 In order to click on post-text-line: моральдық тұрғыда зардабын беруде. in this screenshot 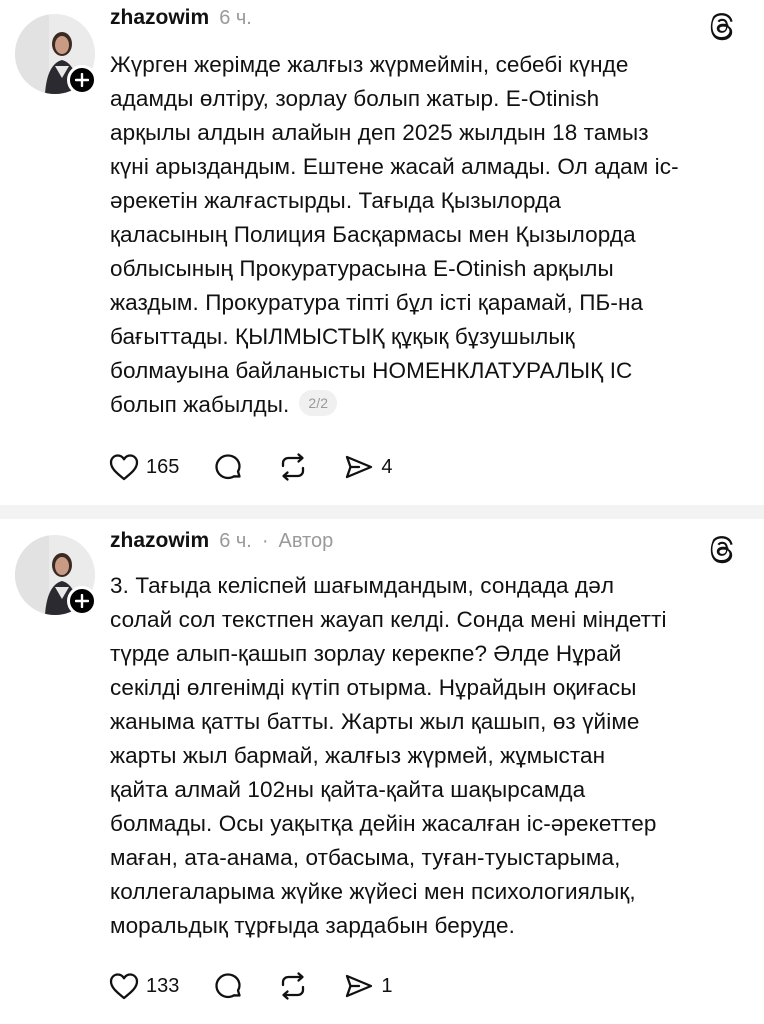, I will do `click(313, 925)`.